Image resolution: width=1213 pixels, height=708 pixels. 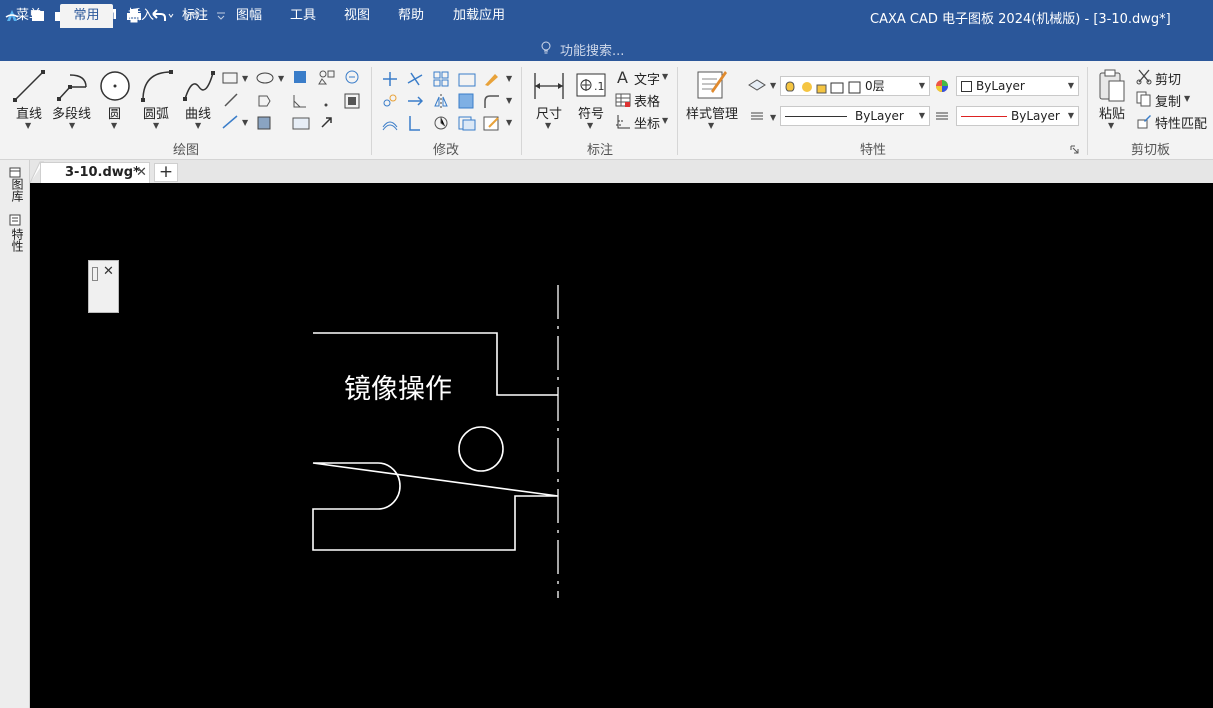 I want to click on explode-icon, so click(x=441, y=125).